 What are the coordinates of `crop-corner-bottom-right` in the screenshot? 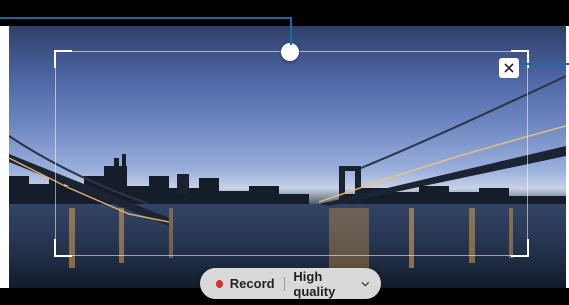 It's located at (520, 248).